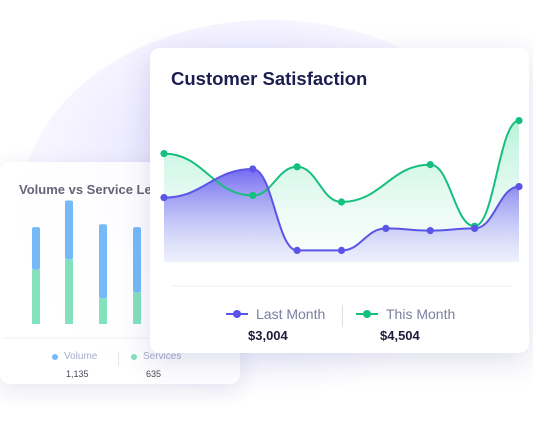 The height and width of the screenshot is (433, 533). I want to click on legend-last-month: Last Month, so click(275, 314).